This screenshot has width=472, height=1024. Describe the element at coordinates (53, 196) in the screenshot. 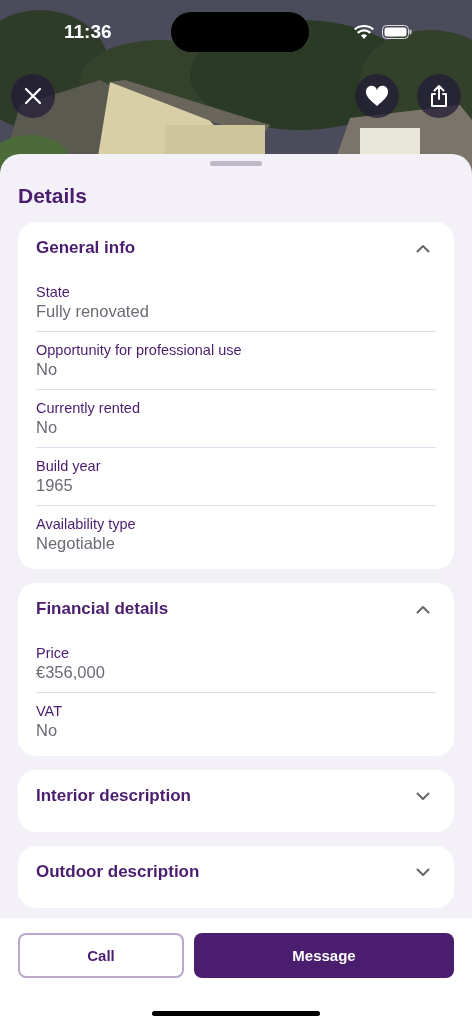

I see `sheet-title: Details` at that location.